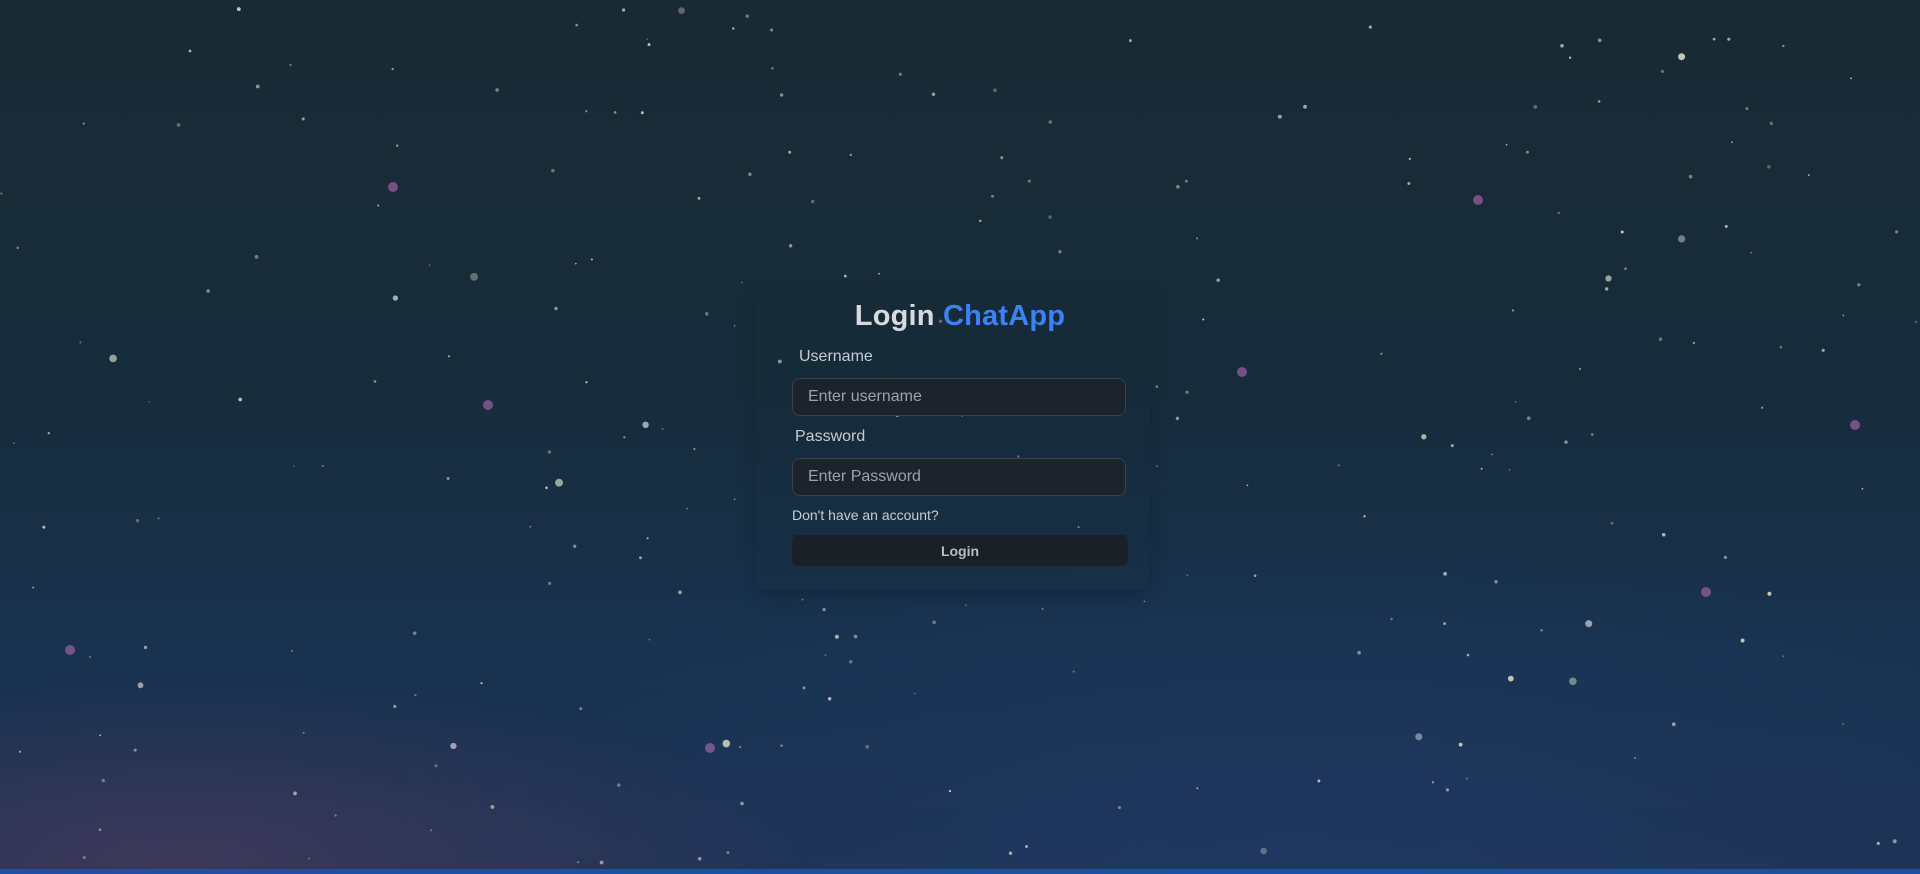 Image resolution: width=1920 pixels, height=874 pixels. I want to click on signup-link: Don't have an account?, so click(865, 515).